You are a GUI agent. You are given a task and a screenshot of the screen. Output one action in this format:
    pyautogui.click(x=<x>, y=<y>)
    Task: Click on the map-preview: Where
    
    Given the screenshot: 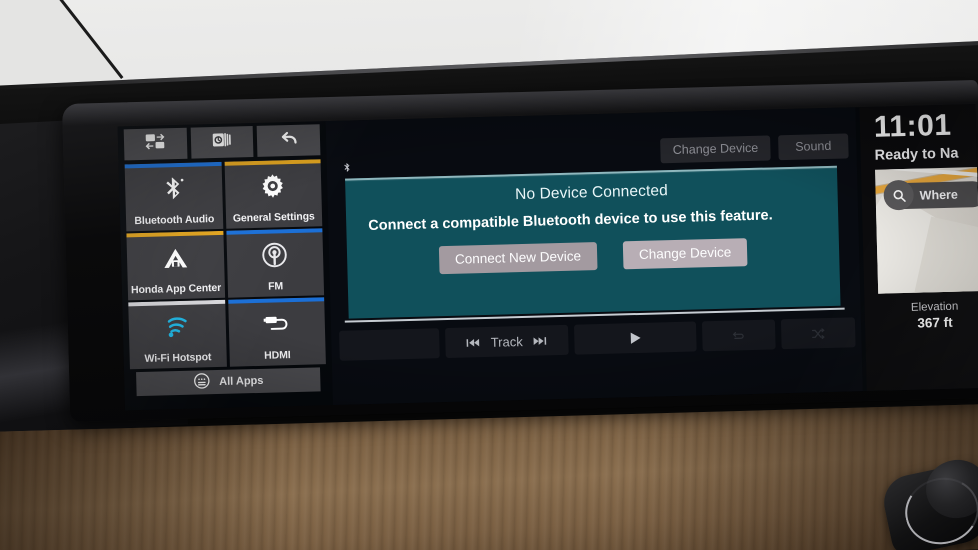 What is the action you would take?
    pyautogui.click(x=926, y=230)
    